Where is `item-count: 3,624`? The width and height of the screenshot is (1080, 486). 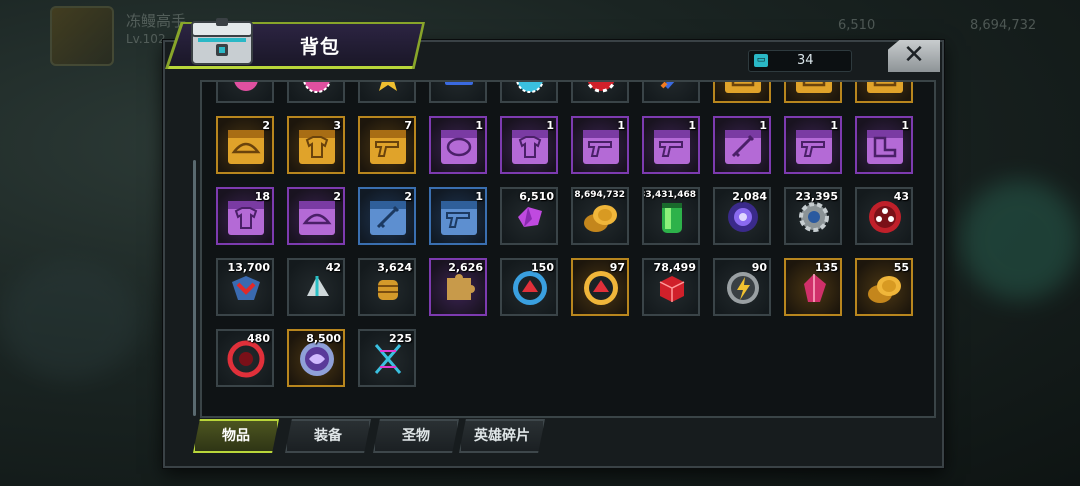
item-count: 3,624 is located at coordinates (394, 267).